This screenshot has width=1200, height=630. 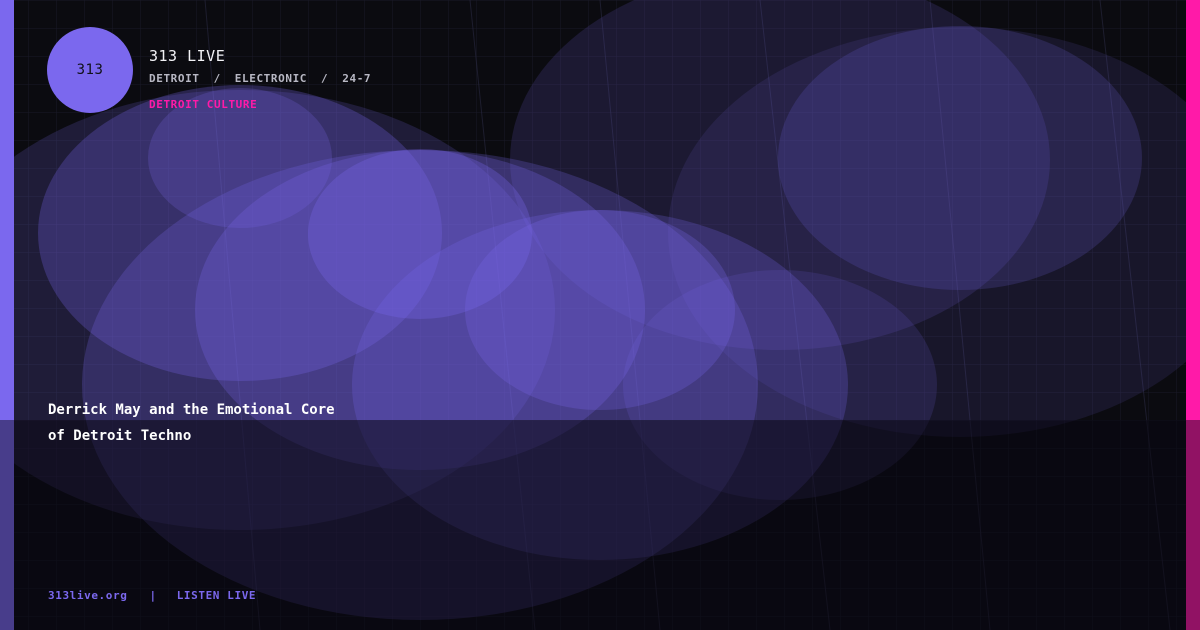 I want to click on listen-live-link: LISTEN LIVE, so click(x=216, y=595).